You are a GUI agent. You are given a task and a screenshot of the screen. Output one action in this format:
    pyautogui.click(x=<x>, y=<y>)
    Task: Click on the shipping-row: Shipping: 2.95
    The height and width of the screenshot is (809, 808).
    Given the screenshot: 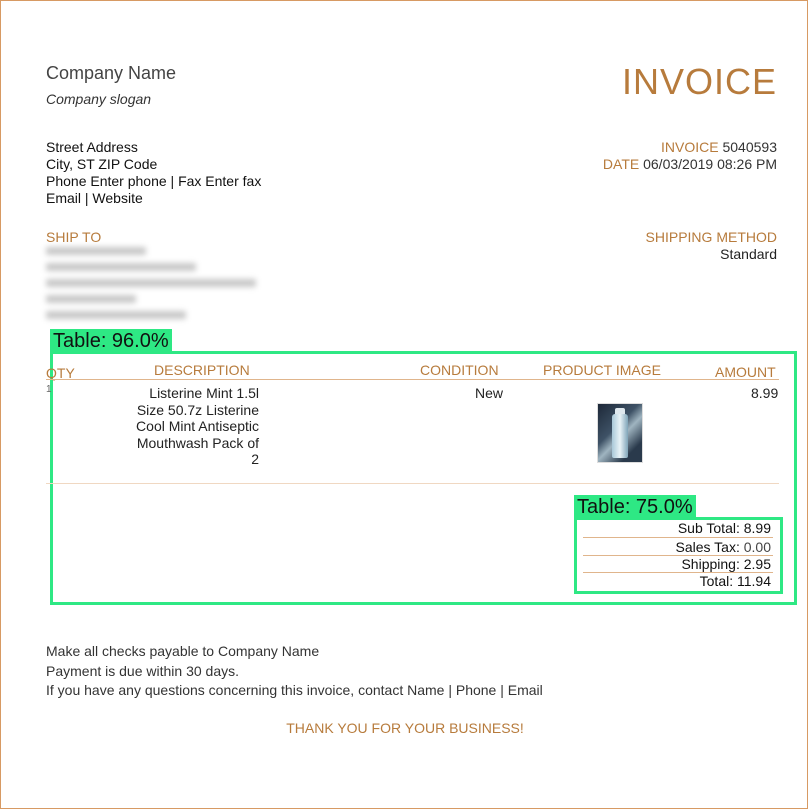 What is the action you would take?
    pyautogui.click(x=726, y=564)
    